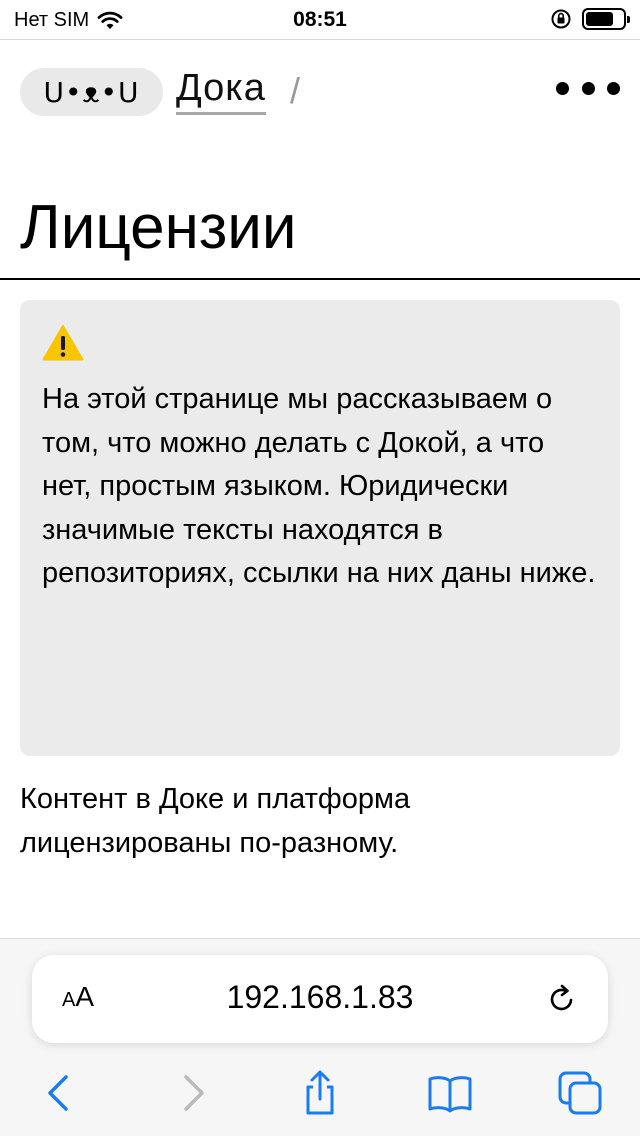  I want to click on more-menu-button, so click(588, 88).